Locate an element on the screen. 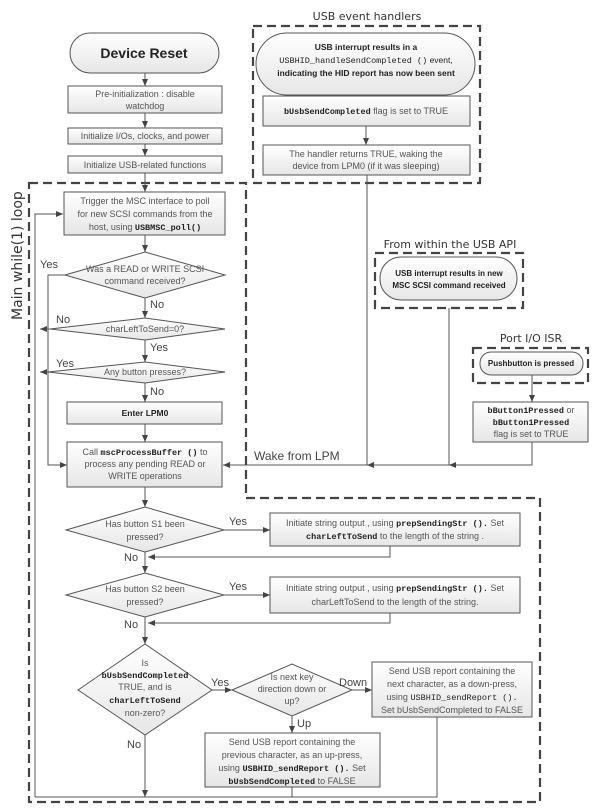  text: host, using is located at coordinates (112, 227).